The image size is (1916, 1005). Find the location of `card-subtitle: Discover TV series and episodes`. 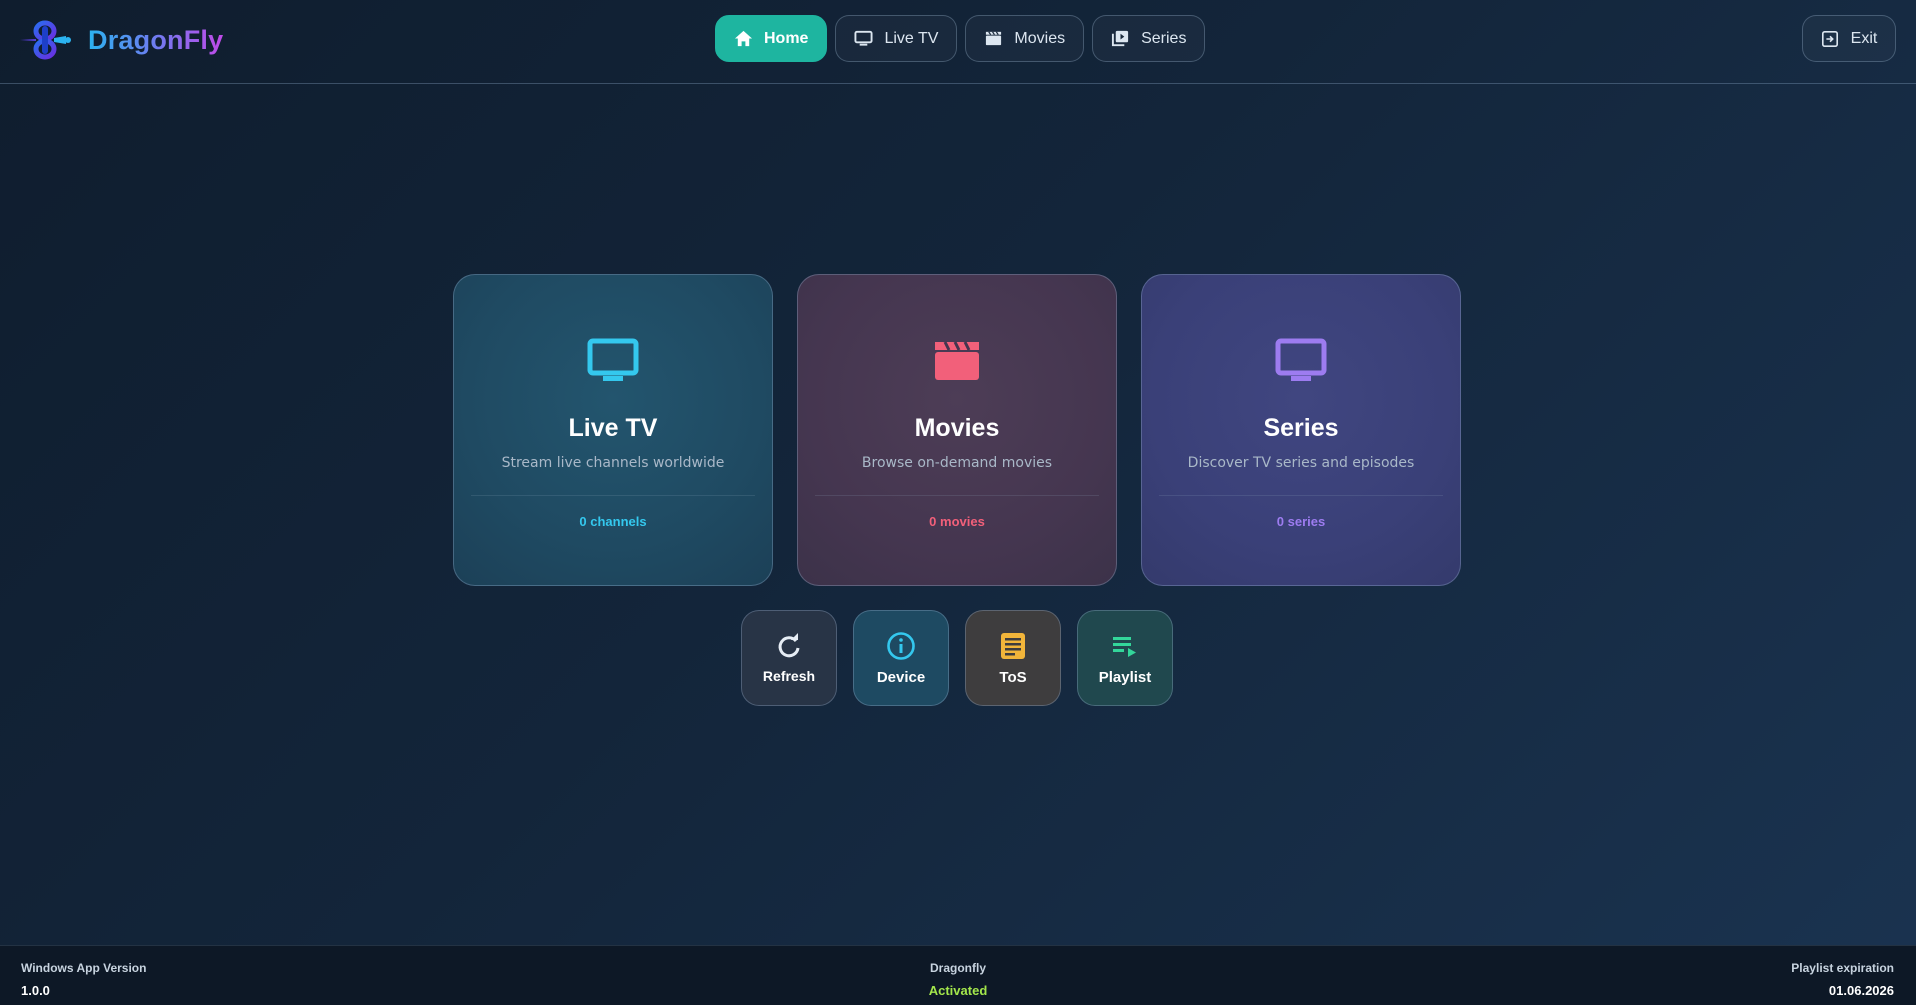

card-subtitle: Discover TV series and episodes is located at coordinates (1301, 463).